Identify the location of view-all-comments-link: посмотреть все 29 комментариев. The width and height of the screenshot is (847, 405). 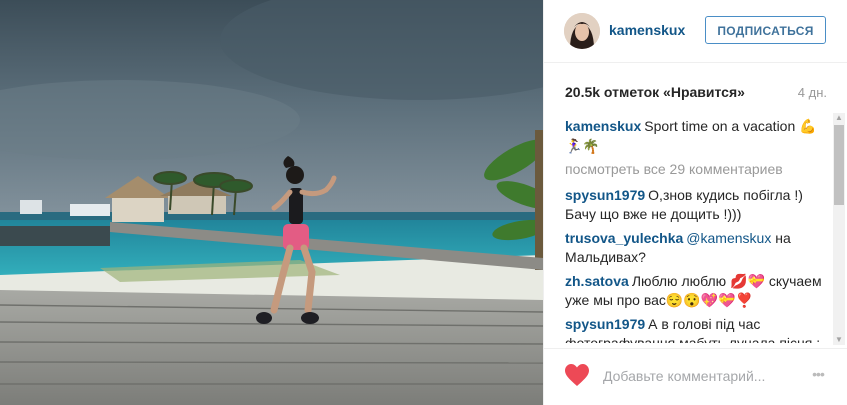
(696, 170).